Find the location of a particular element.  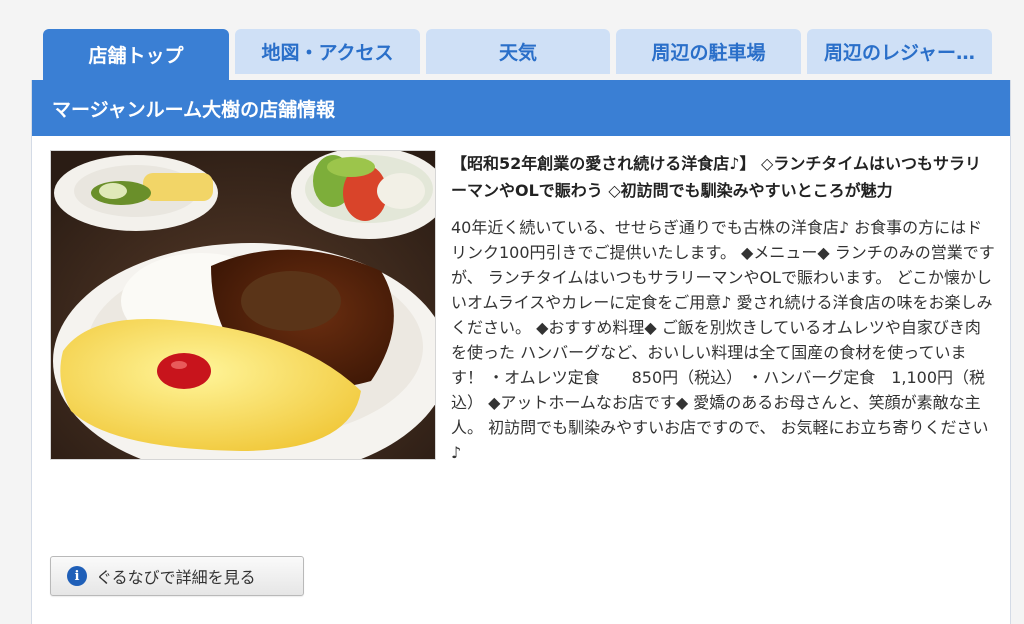

tab-weather: 天気 is located at coordinates (518, 51).